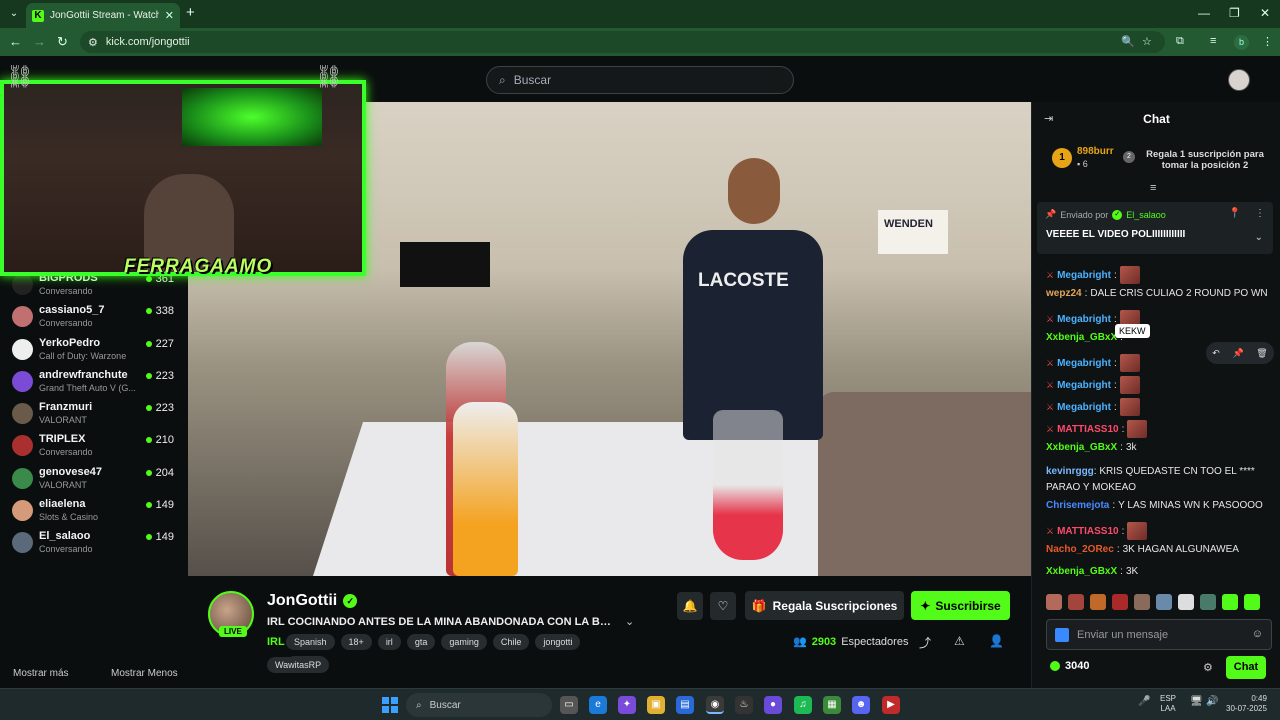 Image resolution: width=1280 pixels, height=720 pixels. Describe the element at coordinates (1241, 42) in the screenshot. I see `browser-profile-avatar: b` at that location.